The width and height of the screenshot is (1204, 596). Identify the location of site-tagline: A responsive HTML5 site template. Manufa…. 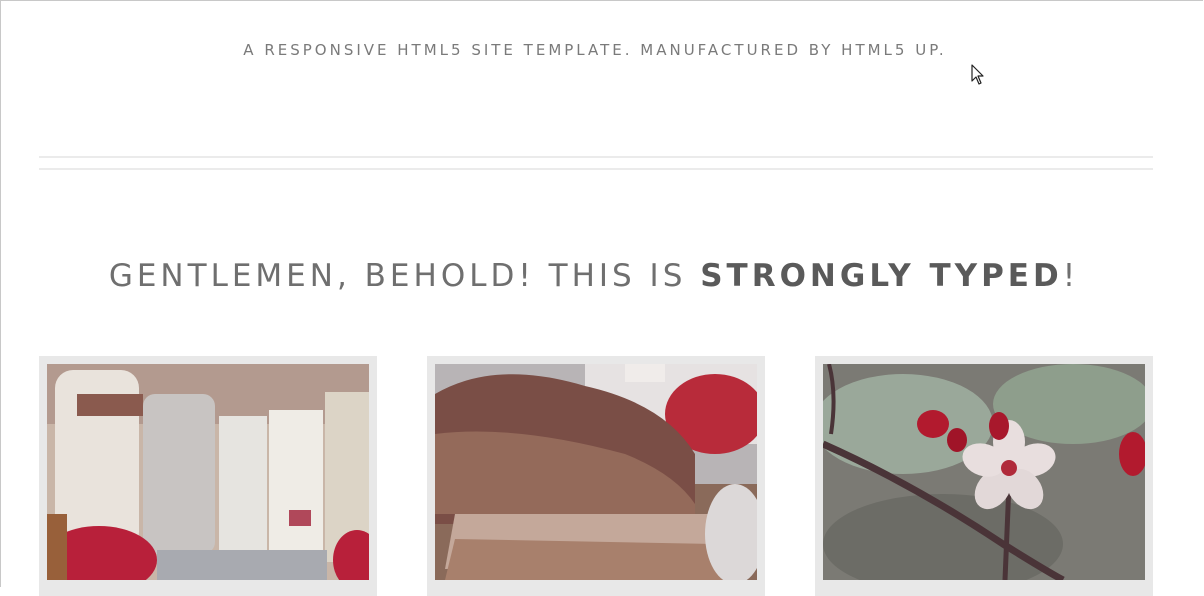
(595, 50).